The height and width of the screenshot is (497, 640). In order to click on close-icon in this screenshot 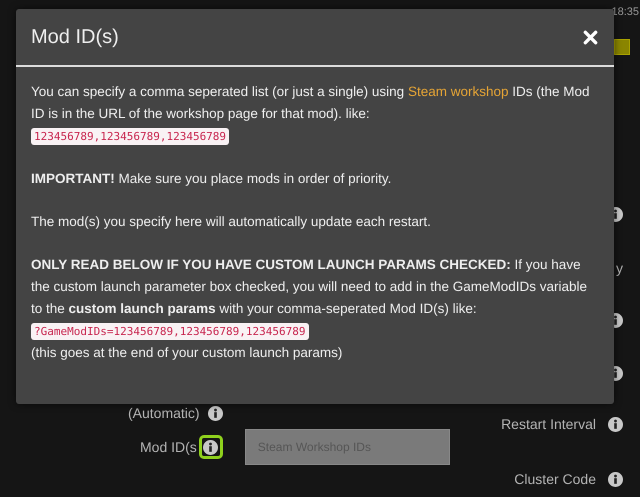, I will do `click(590, 37)`.